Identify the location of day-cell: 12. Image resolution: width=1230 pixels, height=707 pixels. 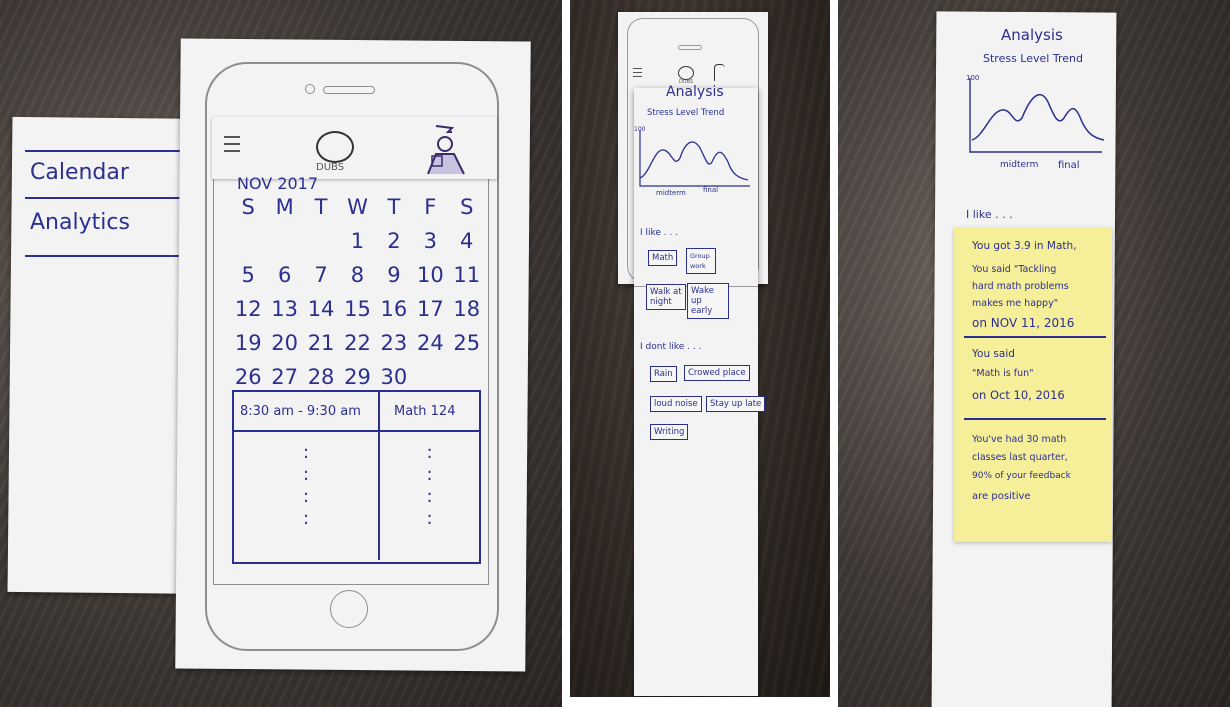
(248, 309).